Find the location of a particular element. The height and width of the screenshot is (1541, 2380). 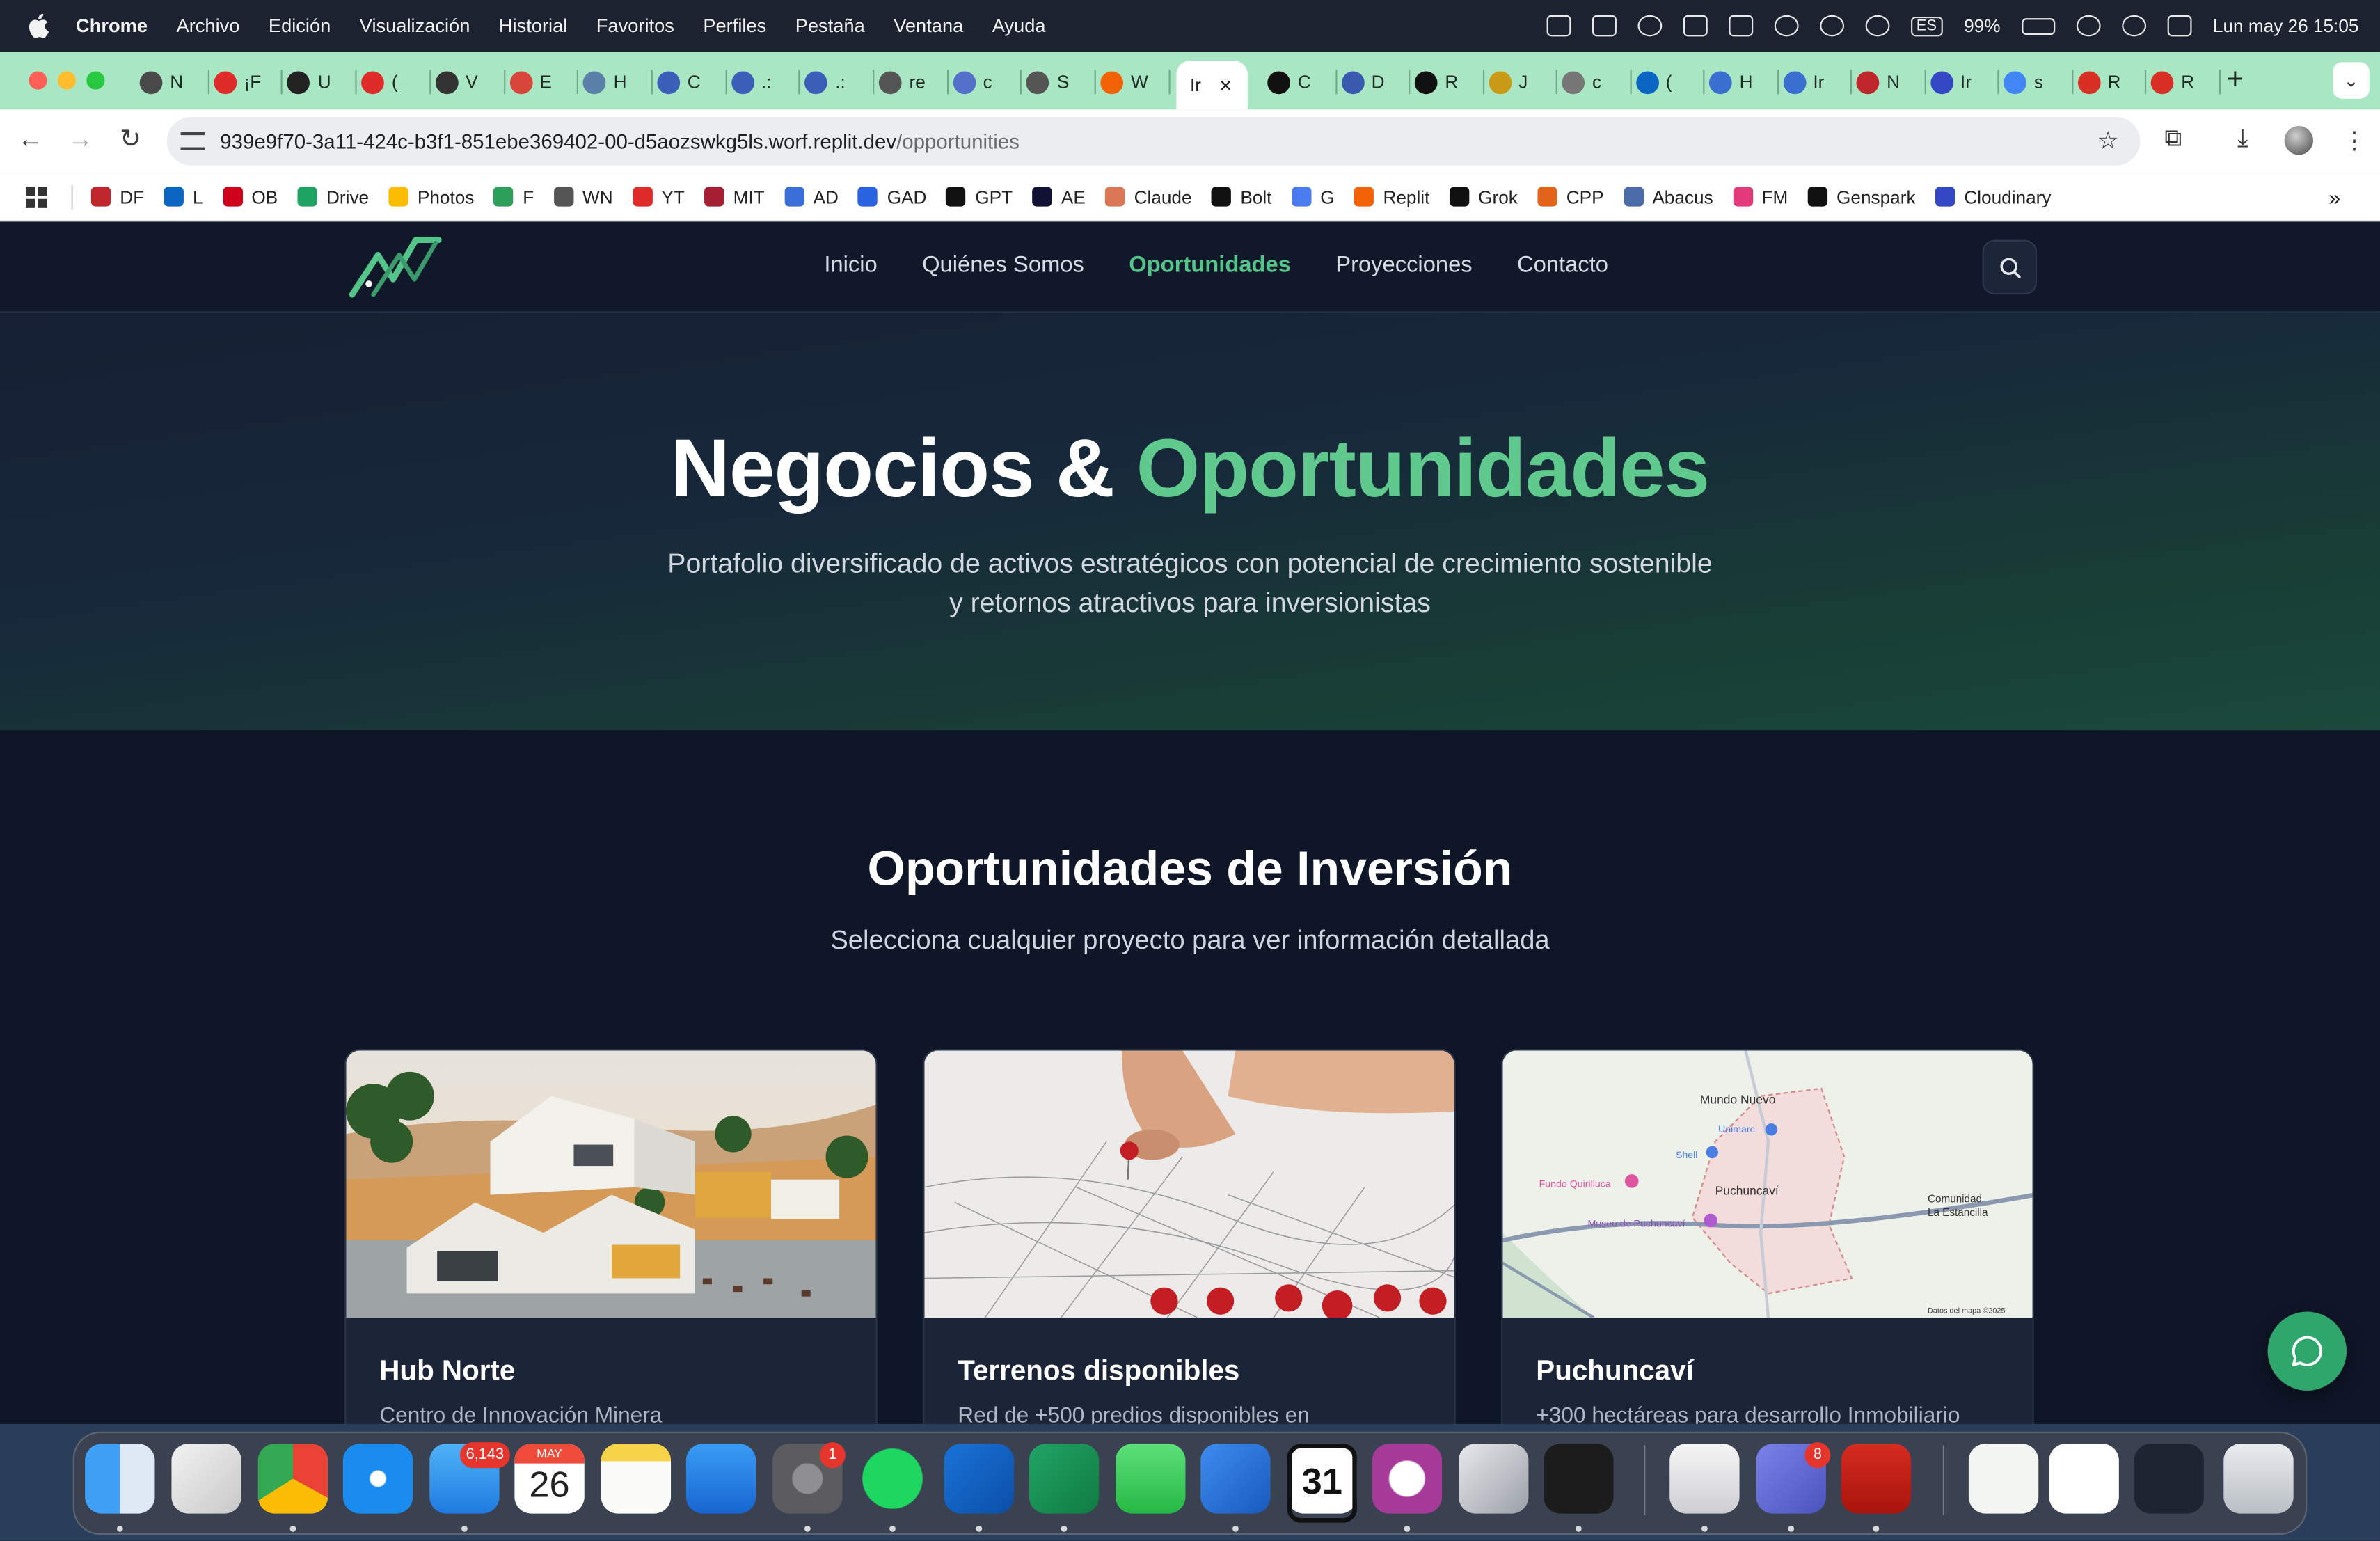

bookmark-wn: WN is located at coordinates (583, 196).